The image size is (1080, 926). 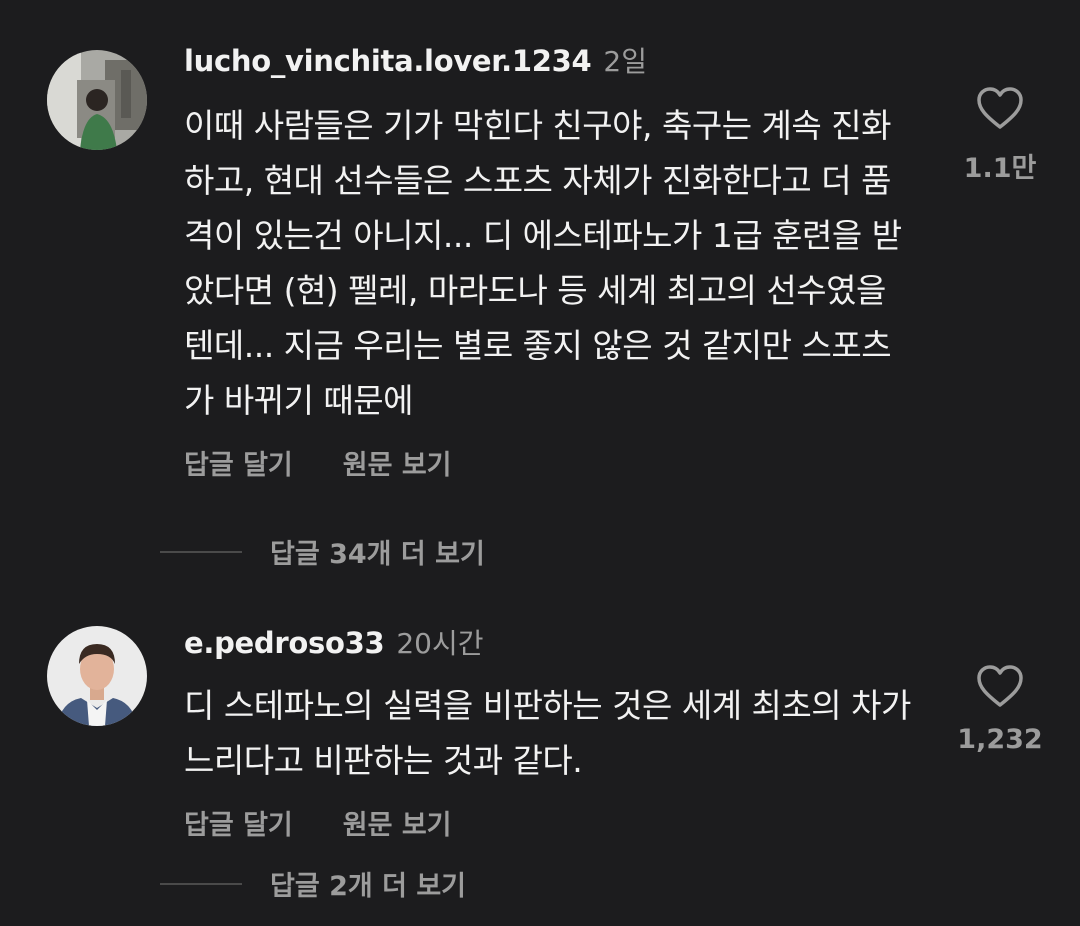 What do you see at coordinates (625, 61) in the screenshot?
I see `timestamp: 2일` at bounding box center [625, 61].